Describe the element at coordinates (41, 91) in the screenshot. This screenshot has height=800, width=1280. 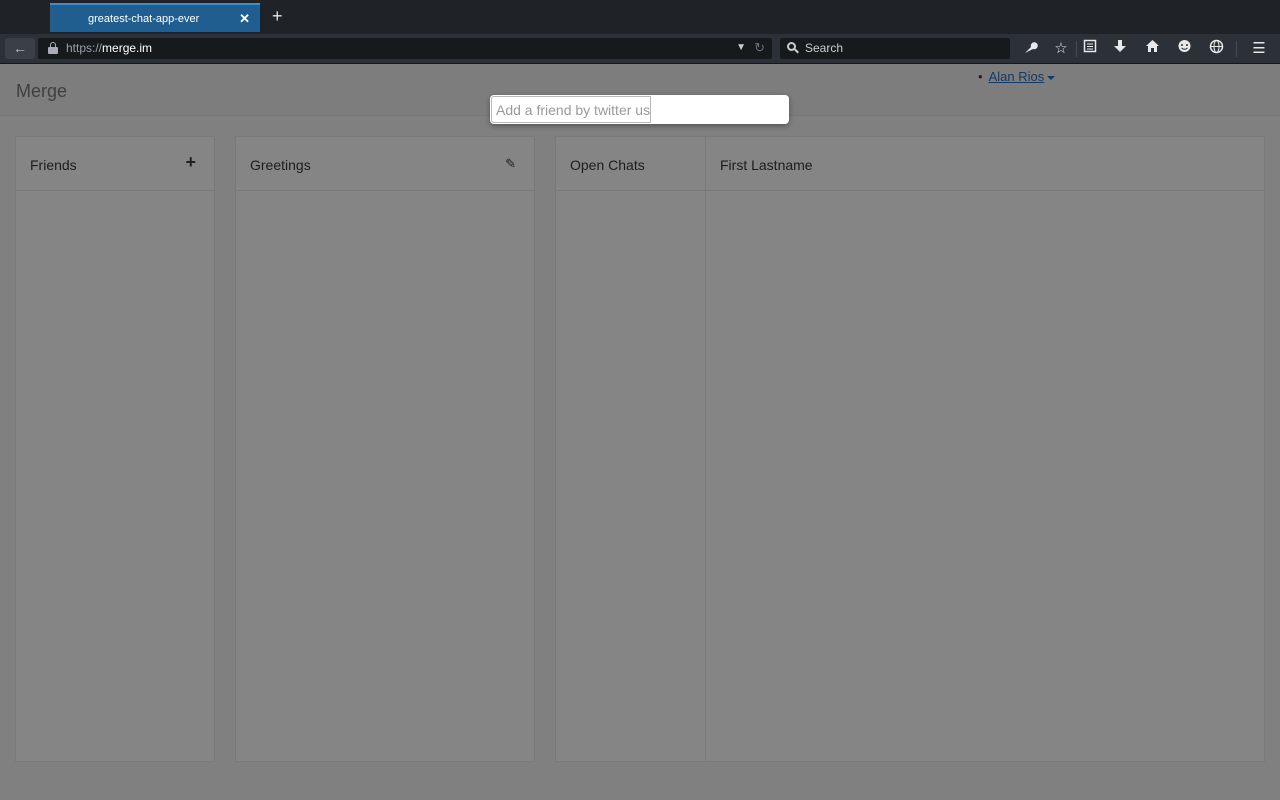
I see `brand-title: Merge` at that location.